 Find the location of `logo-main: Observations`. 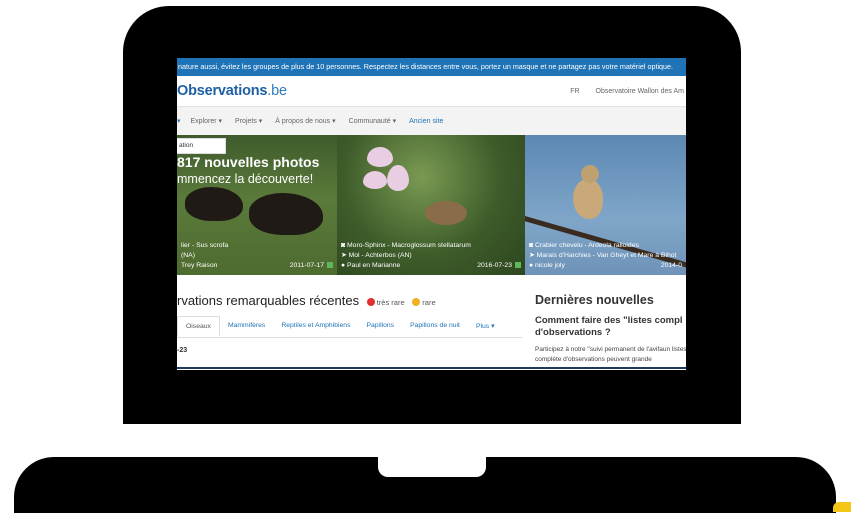

logo-main: Observations is located at coordinates (222, 91).